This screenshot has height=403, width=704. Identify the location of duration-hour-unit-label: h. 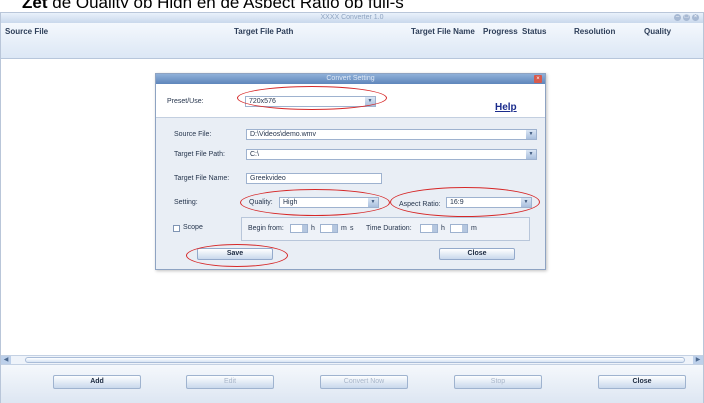
(443, 228).